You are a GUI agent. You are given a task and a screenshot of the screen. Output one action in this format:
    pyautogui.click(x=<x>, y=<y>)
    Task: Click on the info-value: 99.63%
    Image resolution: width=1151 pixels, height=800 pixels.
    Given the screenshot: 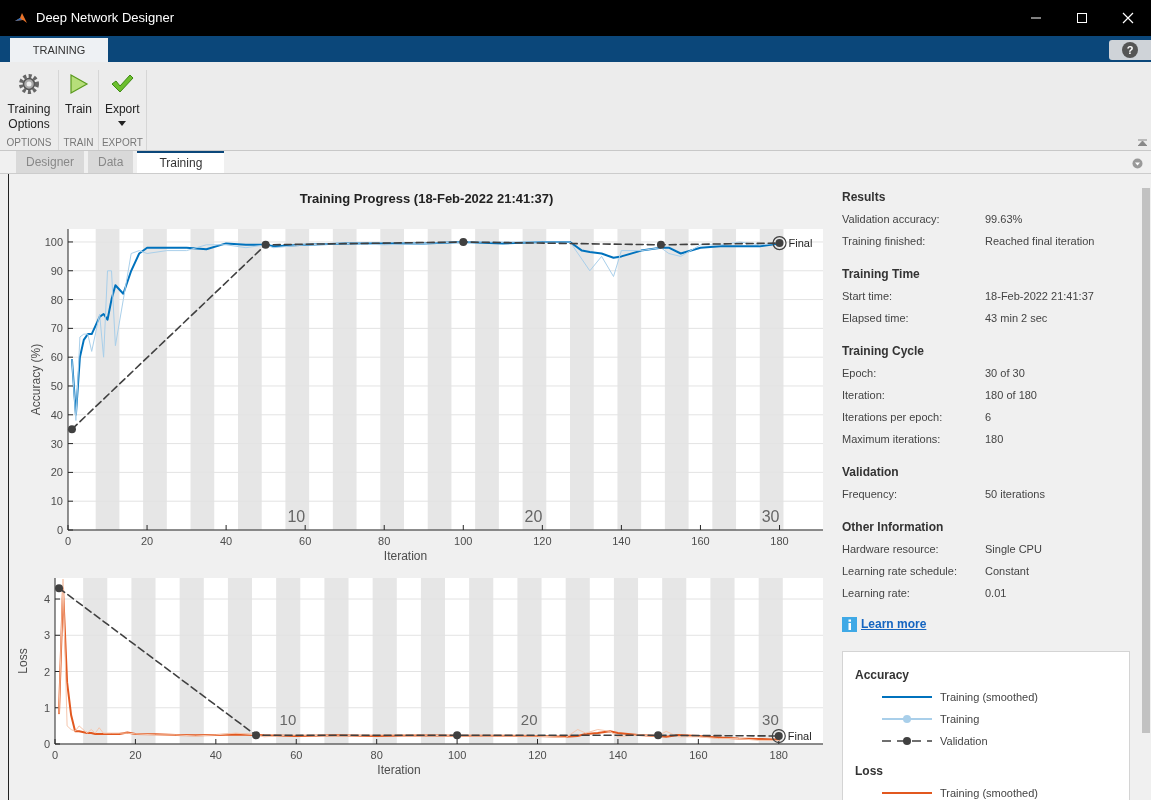 What is the action you would take?
    pyautogui.click(x=1004, y=219)
    